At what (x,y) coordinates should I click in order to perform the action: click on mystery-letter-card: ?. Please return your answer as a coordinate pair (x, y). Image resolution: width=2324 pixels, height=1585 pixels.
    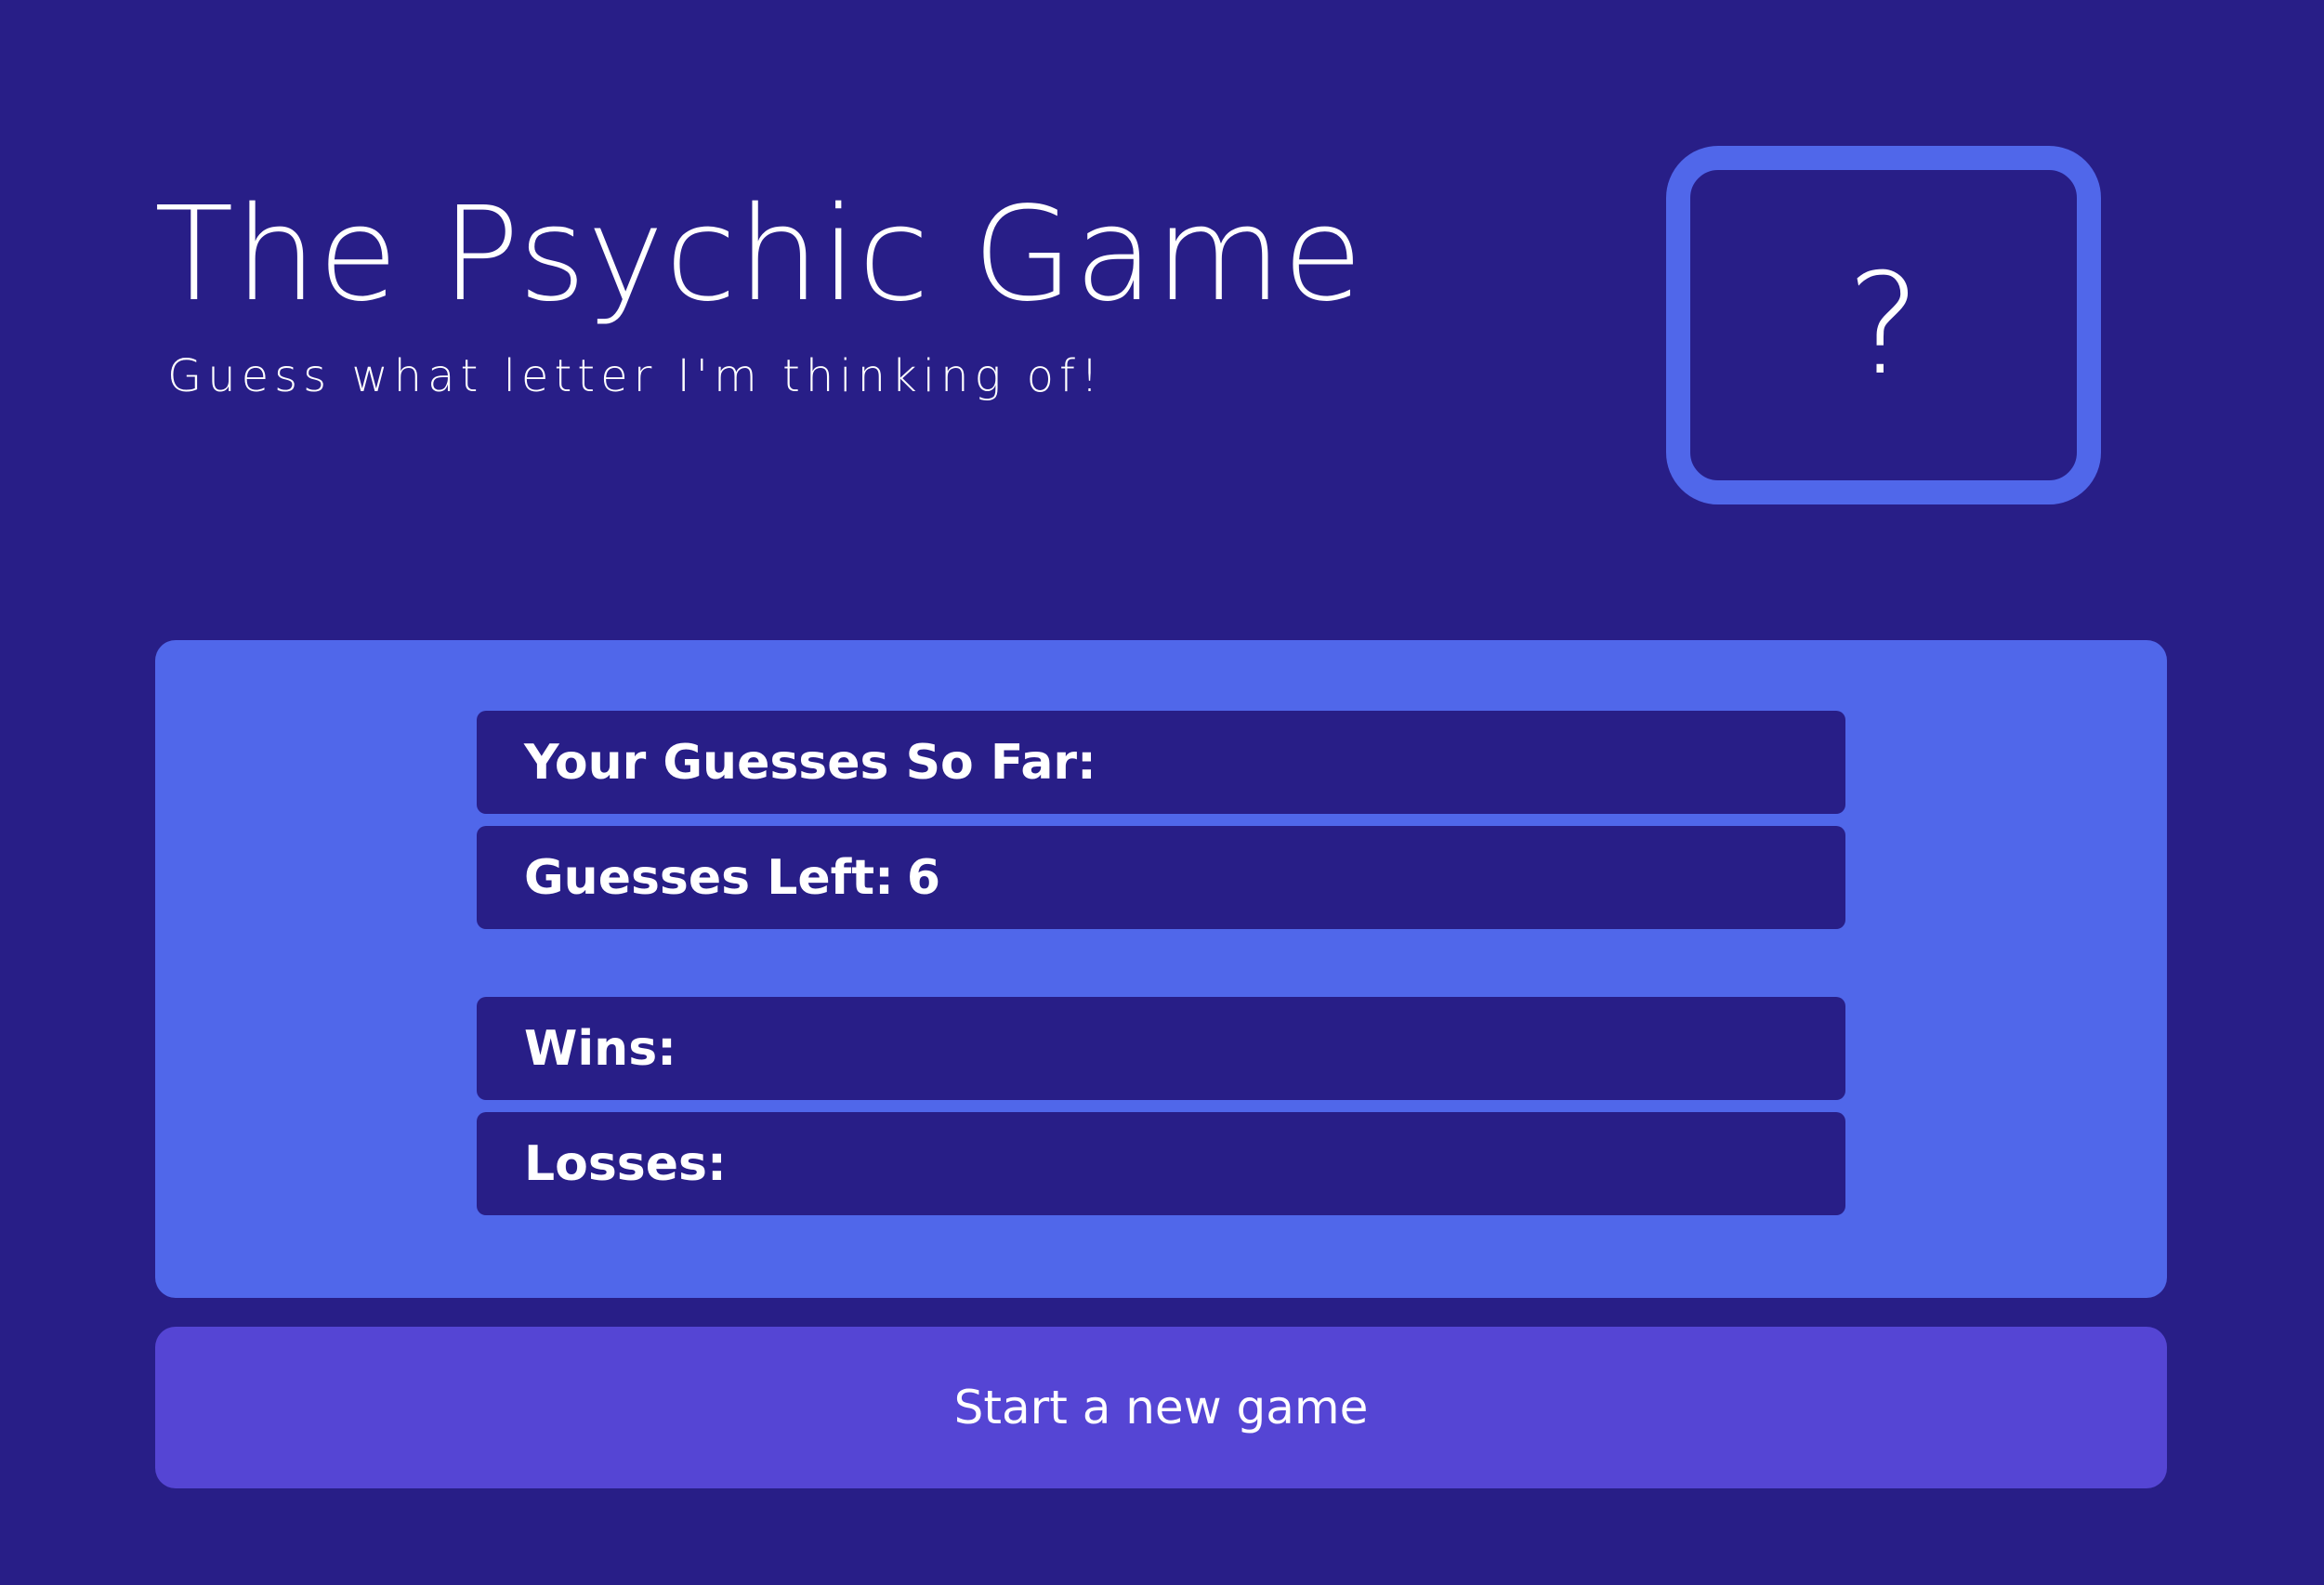
    Looking at the image, I should click on (1884, 325).